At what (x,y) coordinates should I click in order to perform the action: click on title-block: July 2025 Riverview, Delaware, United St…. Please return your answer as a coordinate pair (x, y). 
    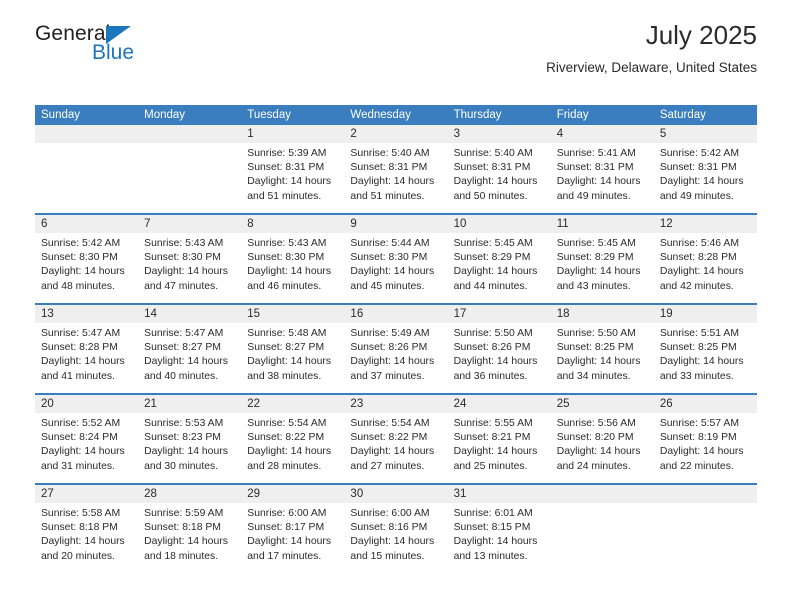
    Looking at the image, I should click on (651, 38).